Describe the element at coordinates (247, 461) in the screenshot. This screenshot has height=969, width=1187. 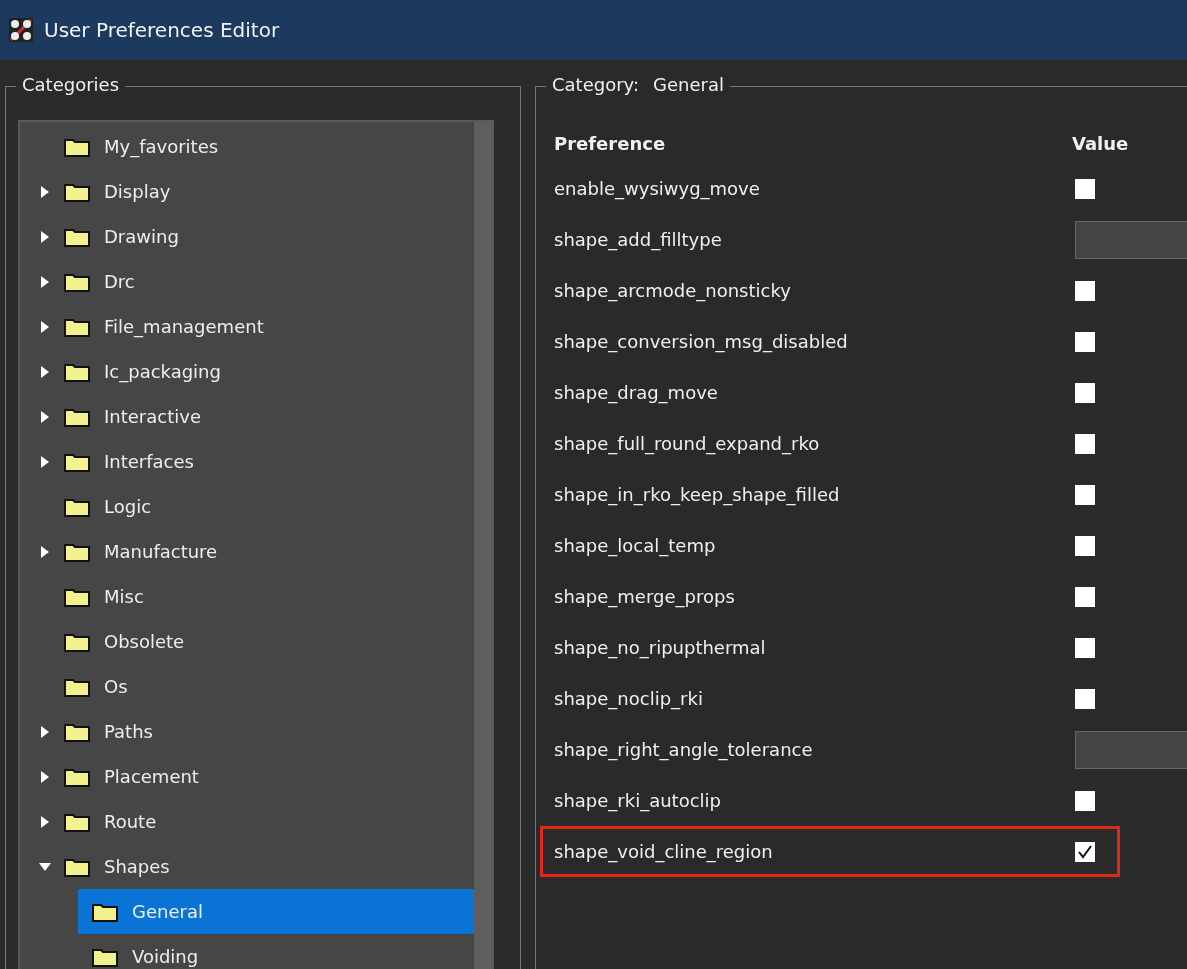
I see `tree-item: Interfaces` at that location.